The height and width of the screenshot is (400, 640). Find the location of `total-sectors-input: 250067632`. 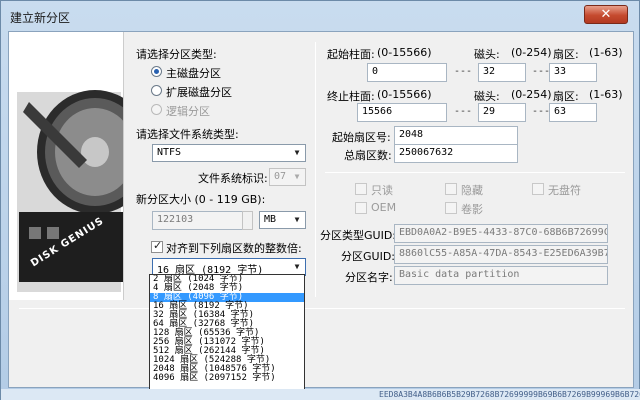

total-sectors-input: 250067632 is located at coordinates (456, 153).